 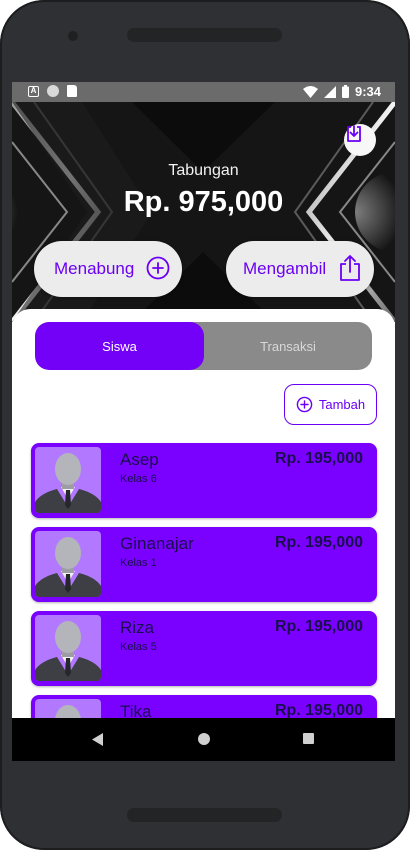 I want to click on earpiece-speaker, so click(x=204, y=35).